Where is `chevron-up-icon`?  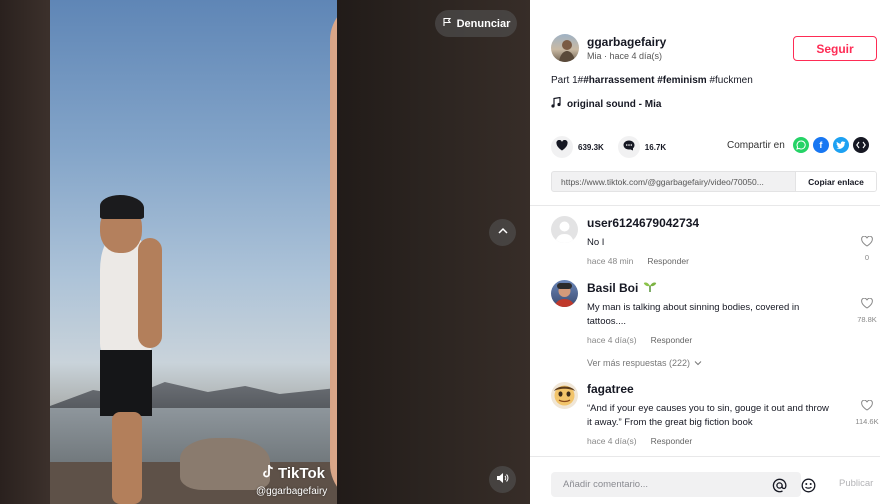 chevron-up-icon is located at coordinates (503, 233).